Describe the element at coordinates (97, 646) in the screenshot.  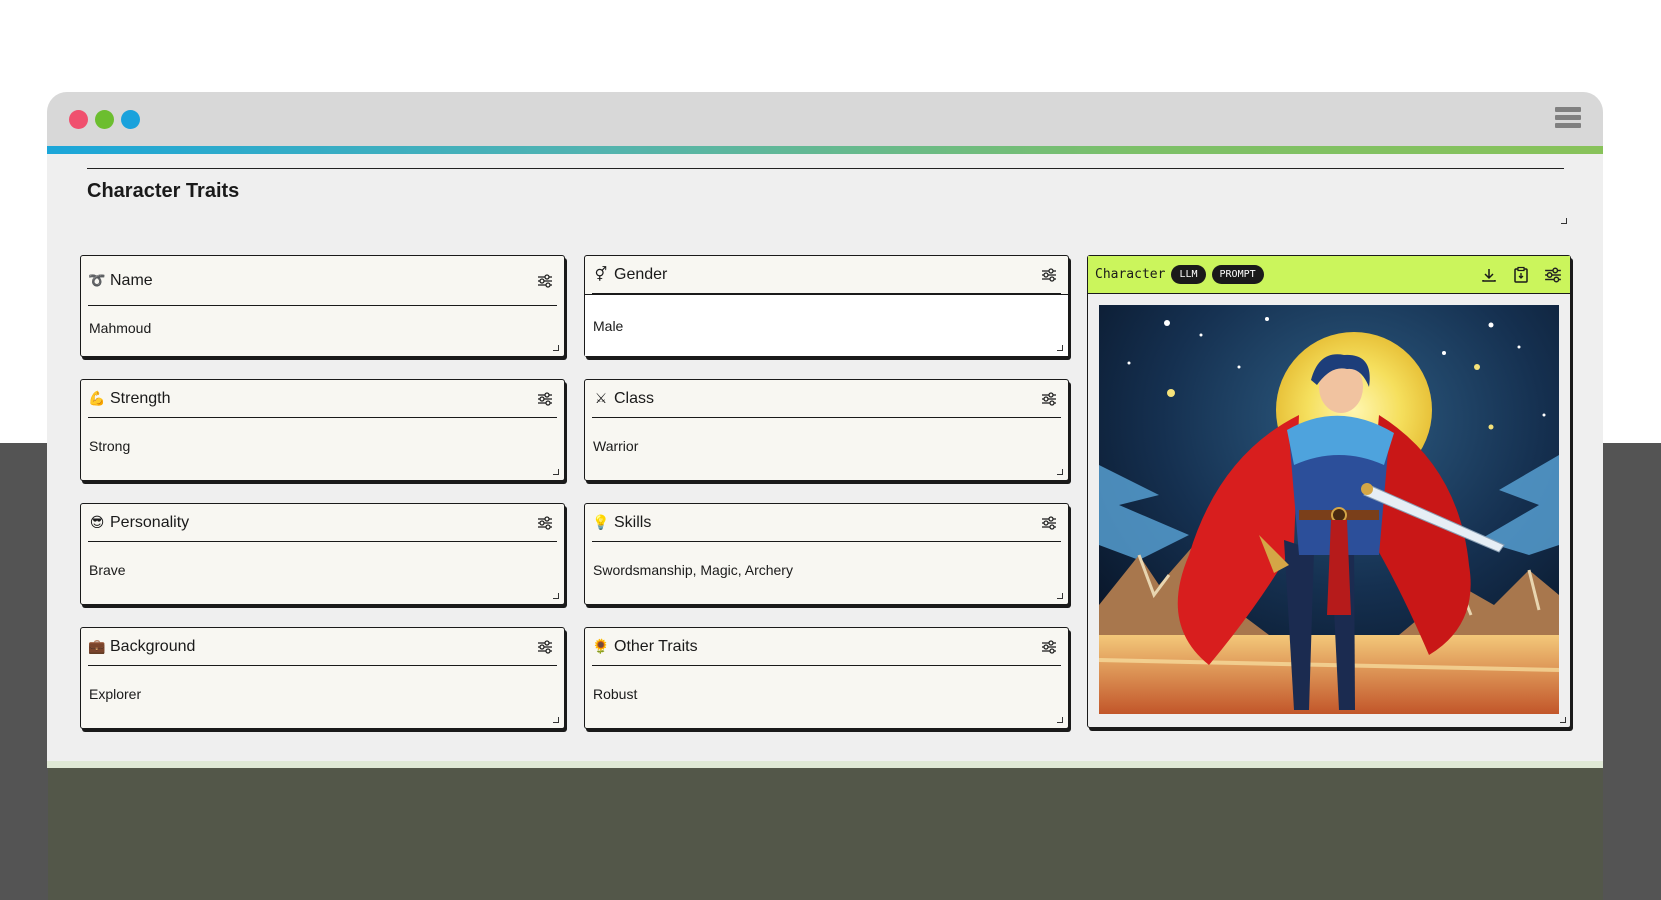
I see `briefcase-icon: 💼` at that location.